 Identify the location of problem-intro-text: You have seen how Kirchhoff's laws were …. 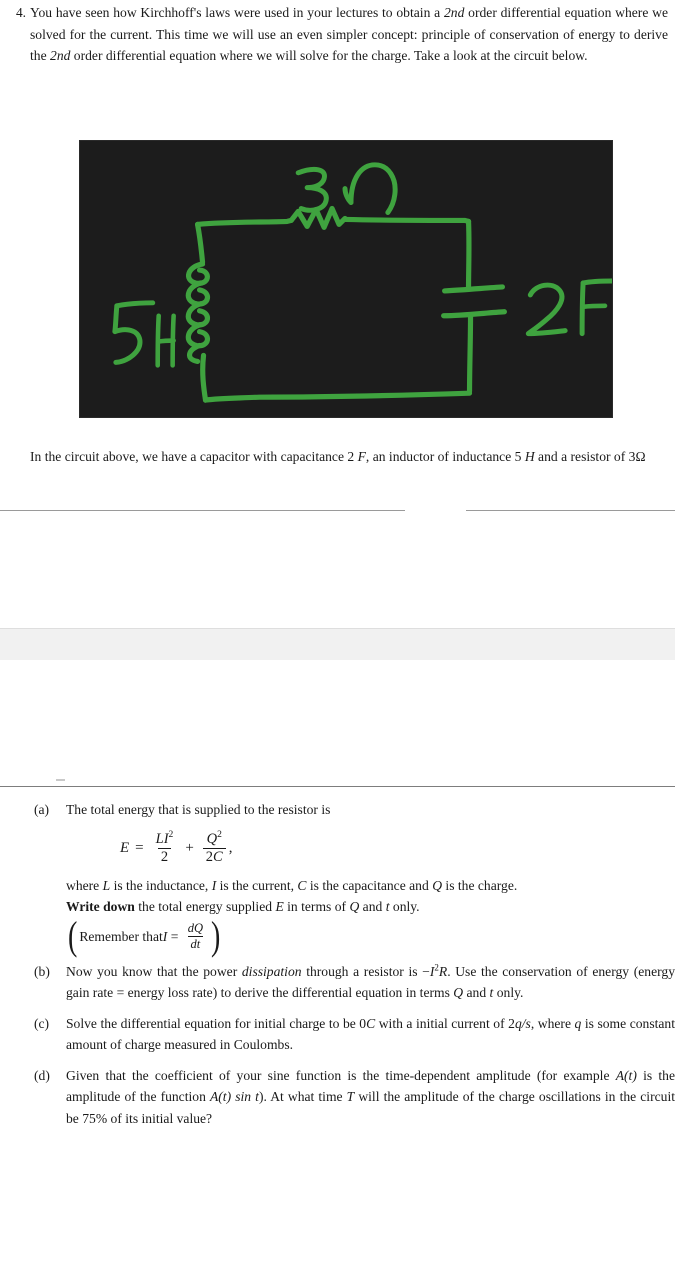
(349, 34).